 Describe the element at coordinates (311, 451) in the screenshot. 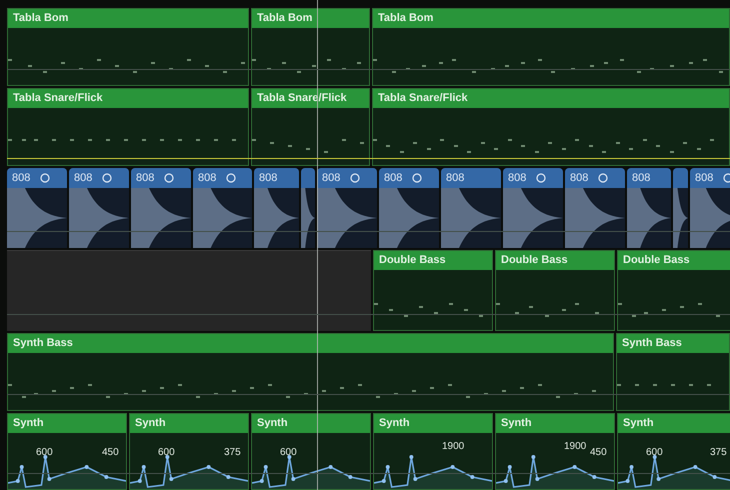

I see `midi-region: Synth 600` at that location.